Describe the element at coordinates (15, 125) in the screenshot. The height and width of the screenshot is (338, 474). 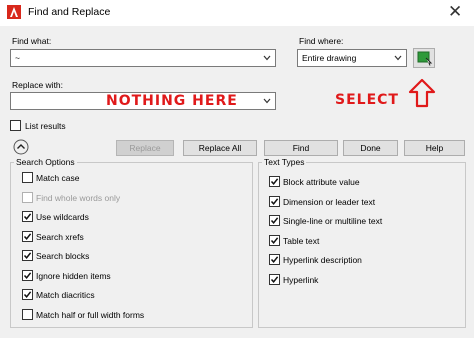
I see `list-results-checkbox` at that location.